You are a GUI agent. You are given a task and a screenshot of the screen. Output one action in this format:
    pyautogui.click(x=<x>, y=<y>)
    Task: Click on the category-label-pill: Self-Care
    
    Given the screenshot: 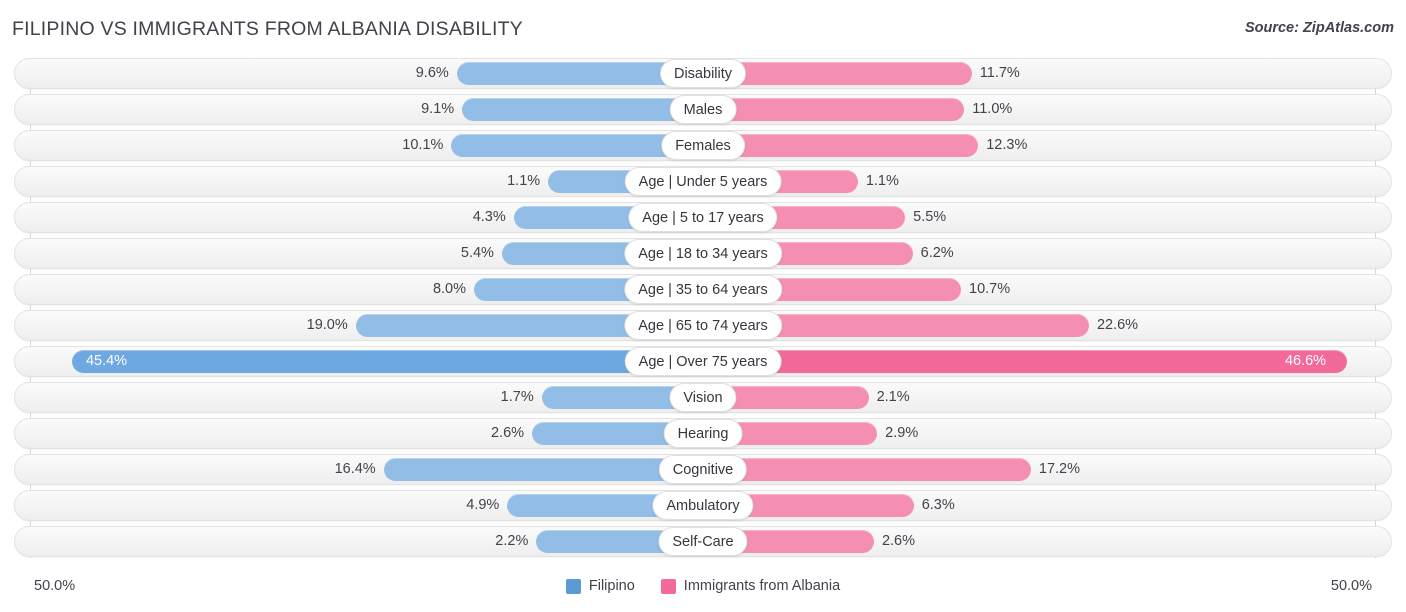 What is the action you would take?
    pyautogui.click(x=703, y=541)
    